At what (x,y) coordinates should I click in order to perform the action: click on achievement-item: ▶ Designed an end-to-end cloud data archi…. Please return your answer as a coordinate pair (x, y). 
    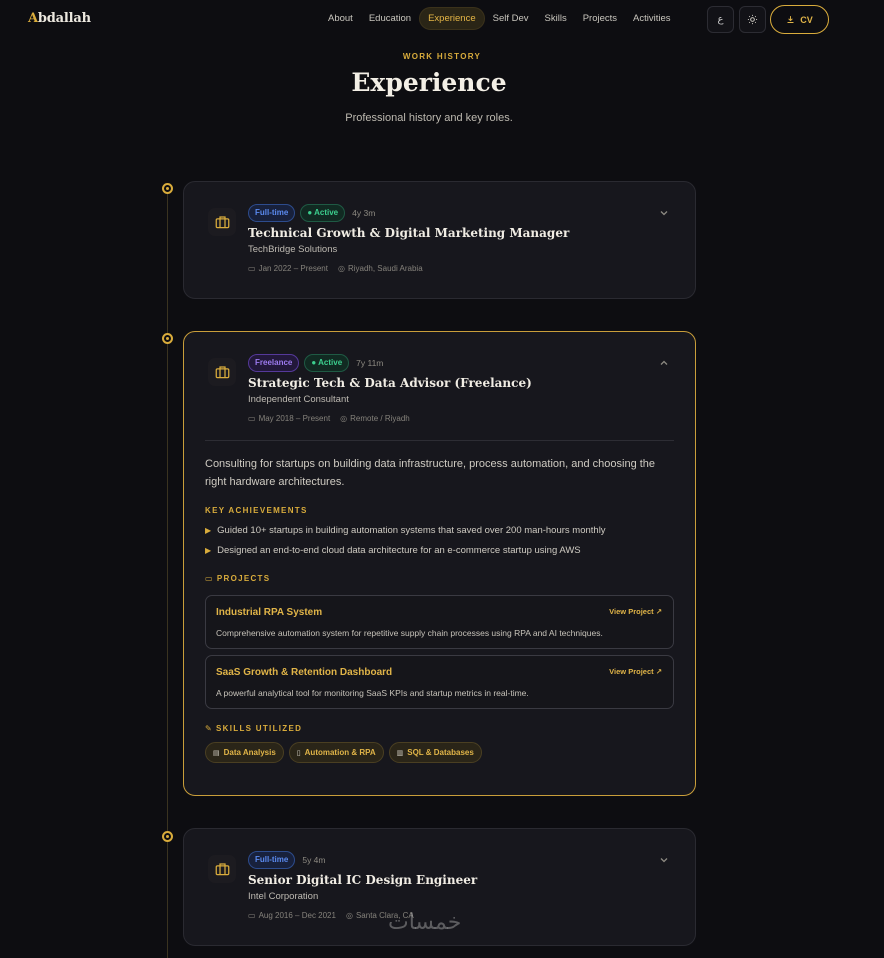
    Looking at the image, I should click on (393, 550).